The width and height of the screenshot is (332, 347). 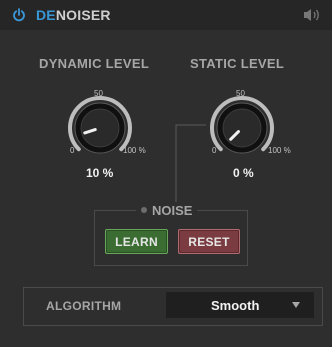 What do you see at coordinates (240, 93) in the screenshot?
I see `static-scale-mid: 50` at bounding box center [240, 93].